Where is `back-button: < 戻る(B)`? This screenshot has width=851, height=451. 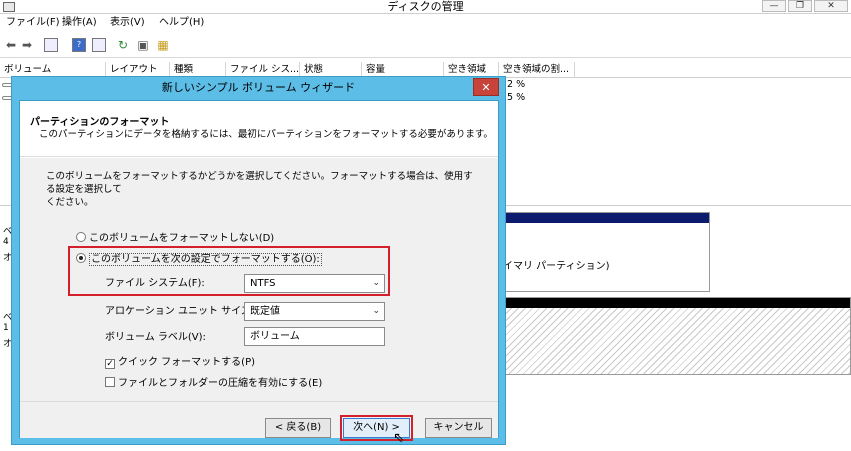
back-button: < 戻る(B) is located at coordinates (298, 428).